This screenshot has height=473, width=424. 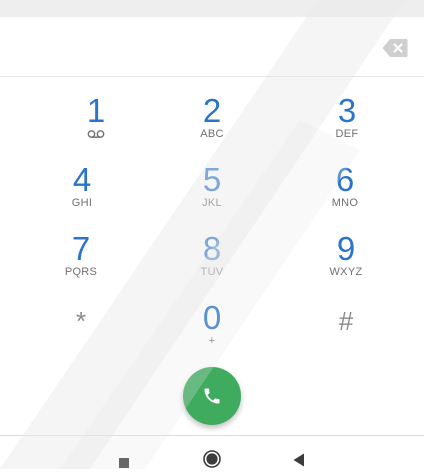 I want to click on dial-letters: JKL, so click(x=212, y=203).